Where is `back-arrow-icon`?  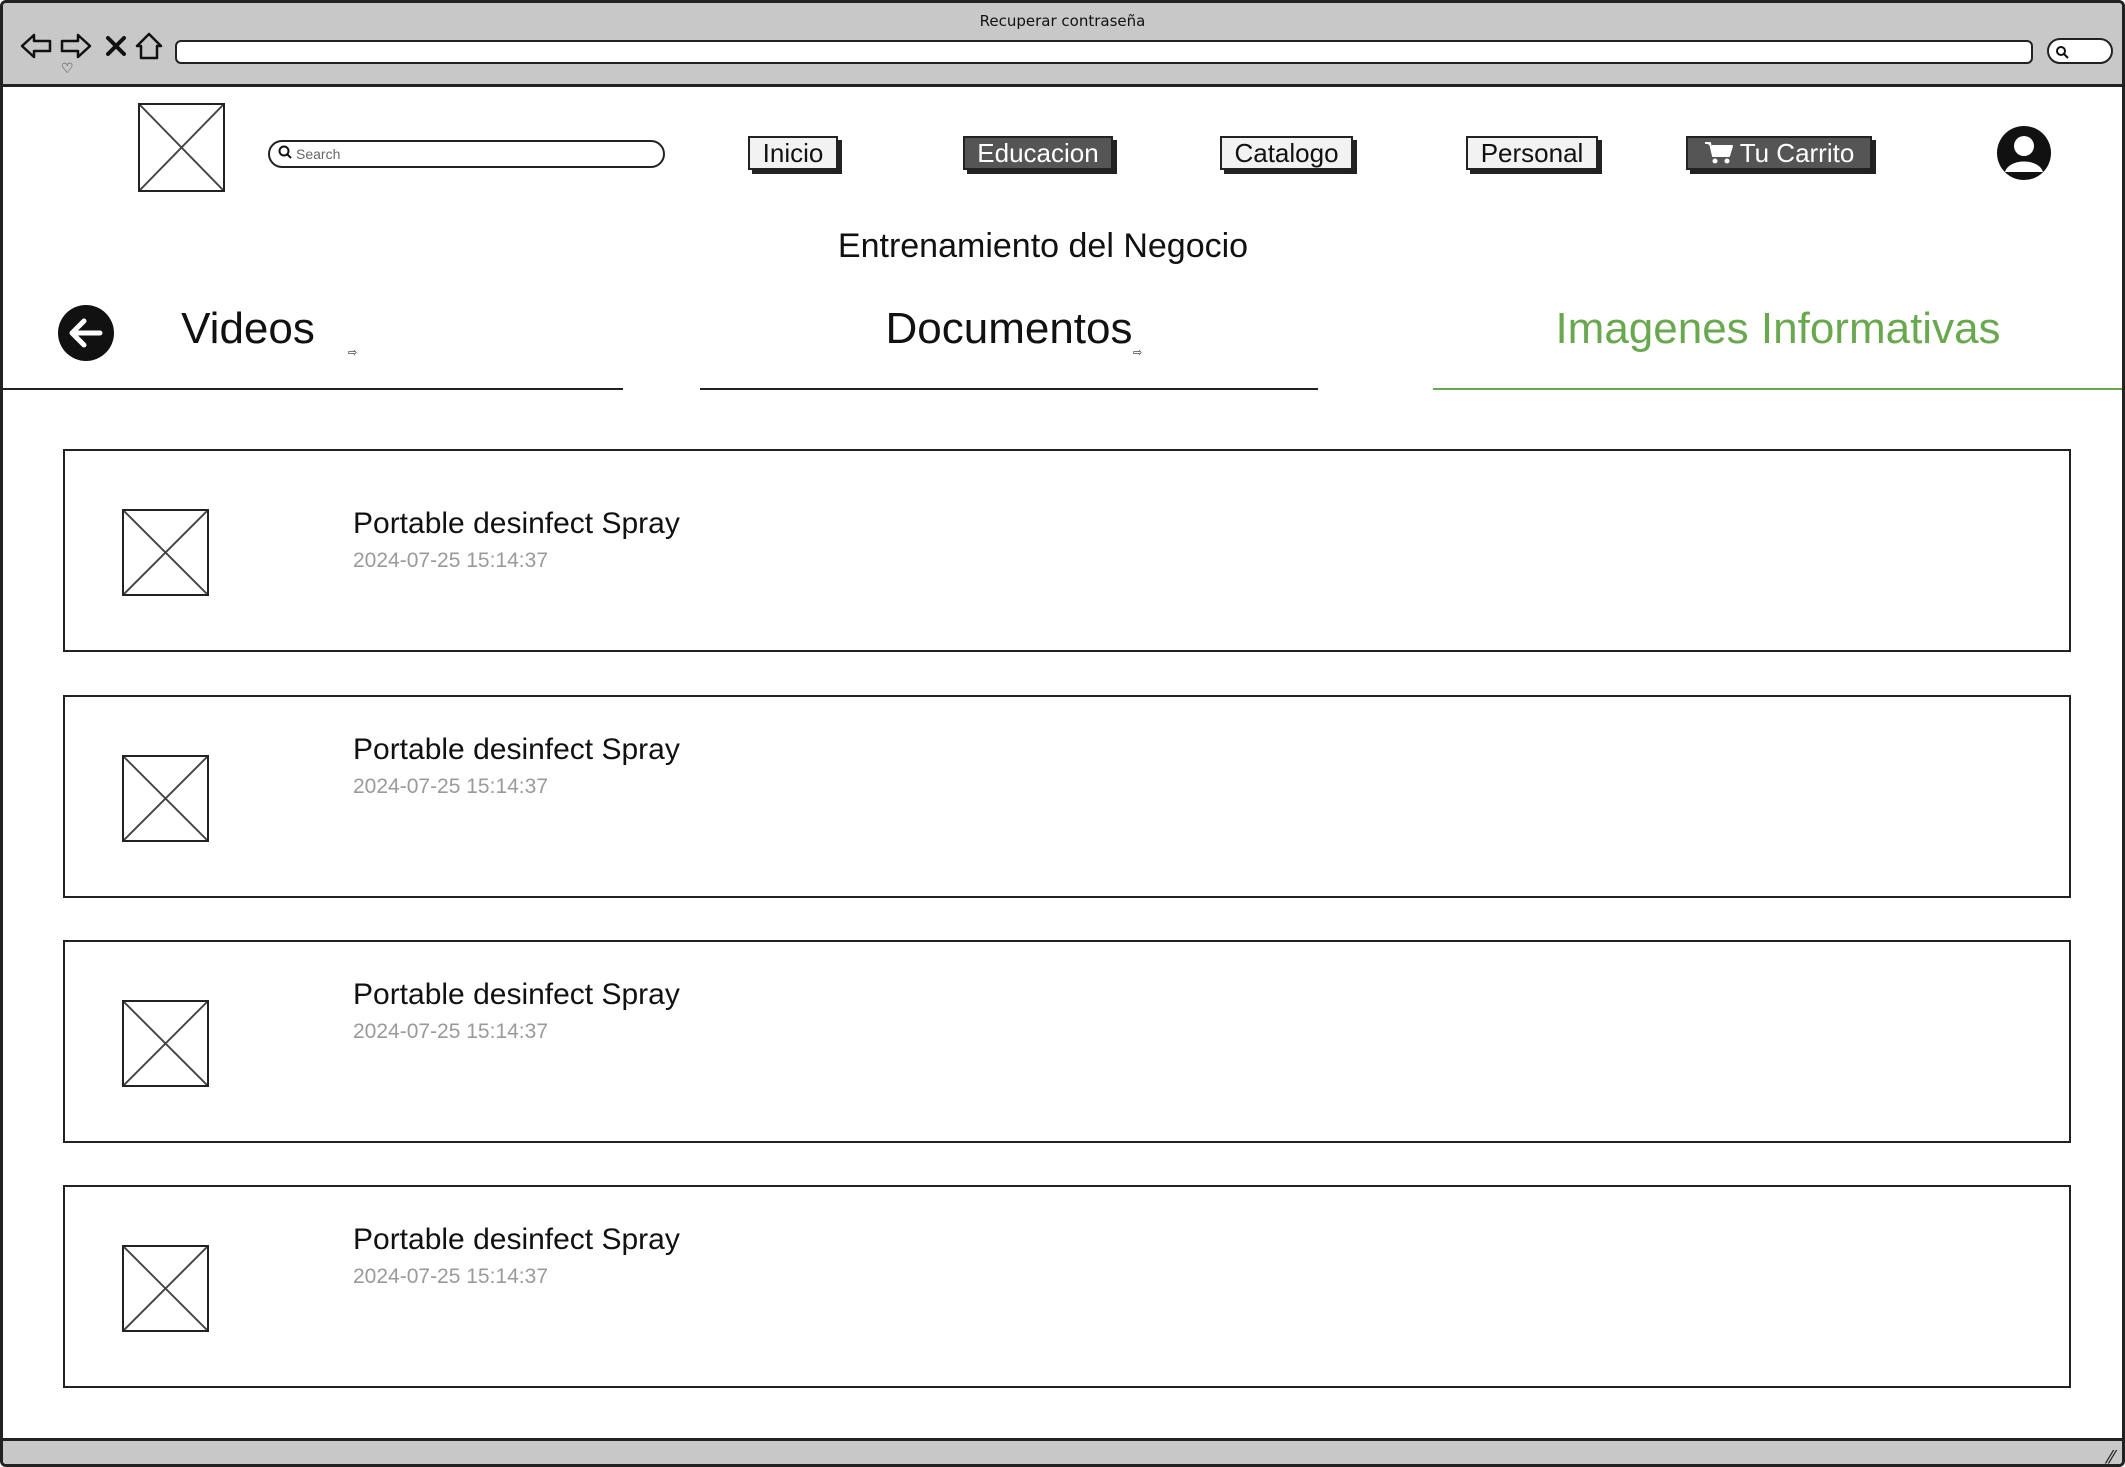 back-arrow-icon is located at coordinates (36, 46).